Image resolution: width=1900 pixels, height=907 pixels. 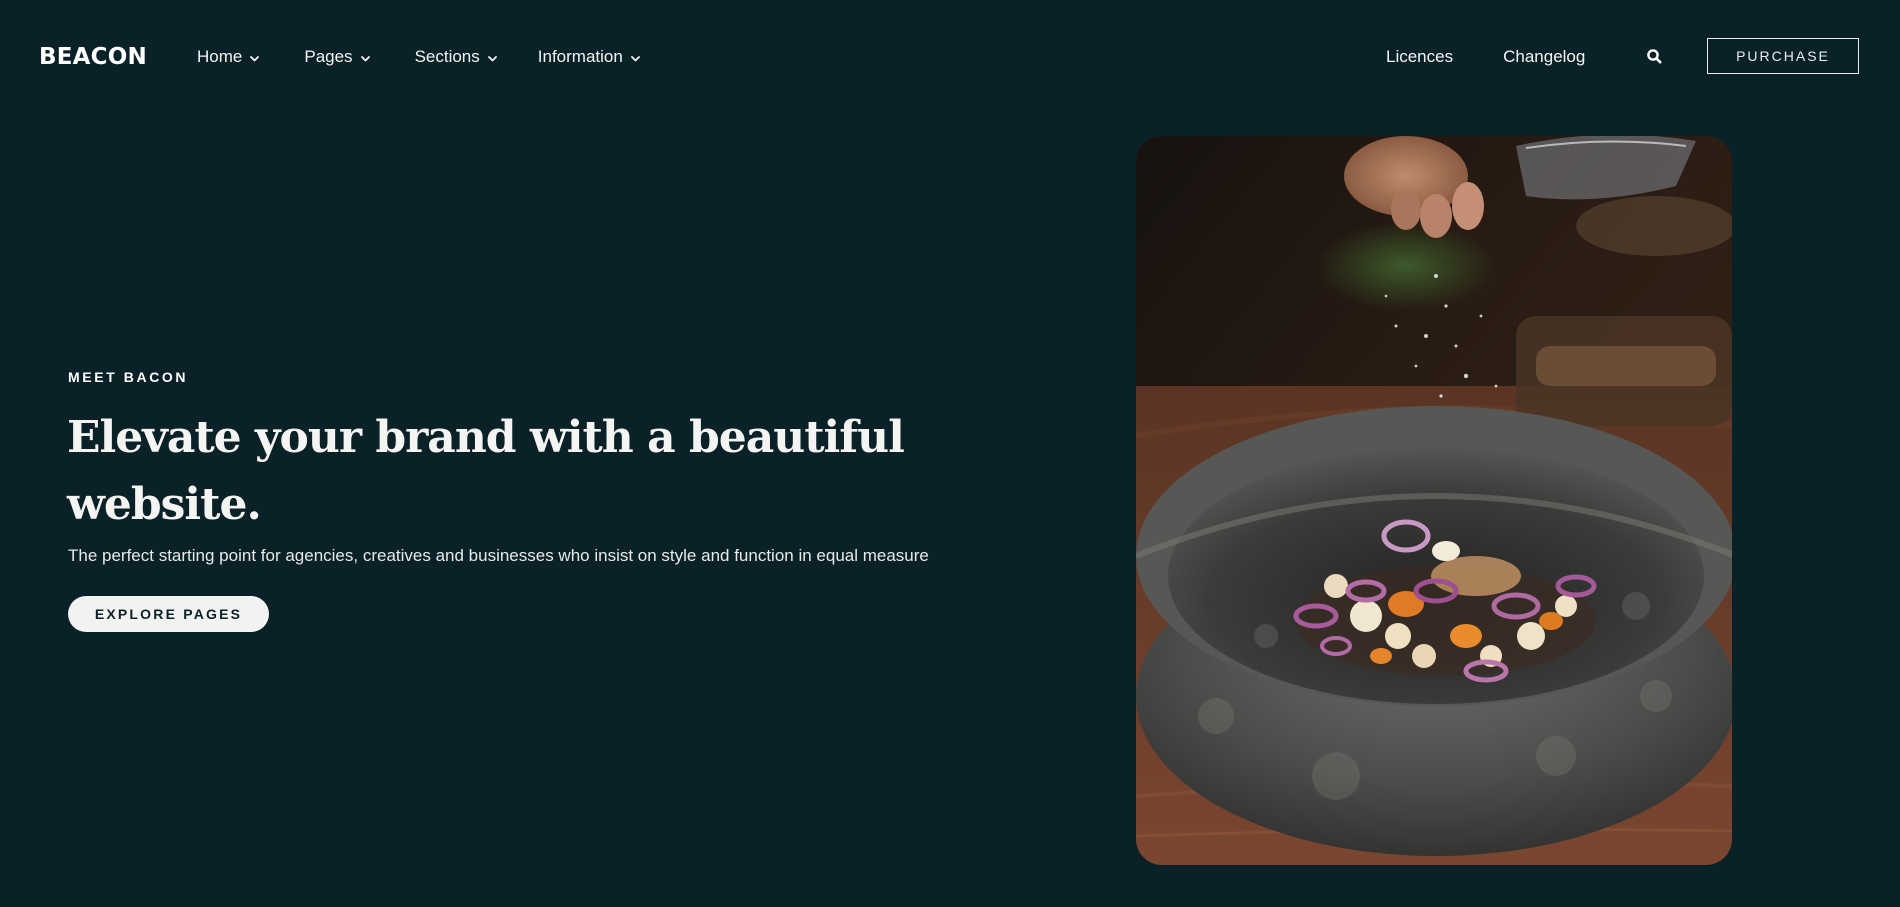 I want to click on primary-nav: Home Pages Sections Information, so click(x=441, y=57).